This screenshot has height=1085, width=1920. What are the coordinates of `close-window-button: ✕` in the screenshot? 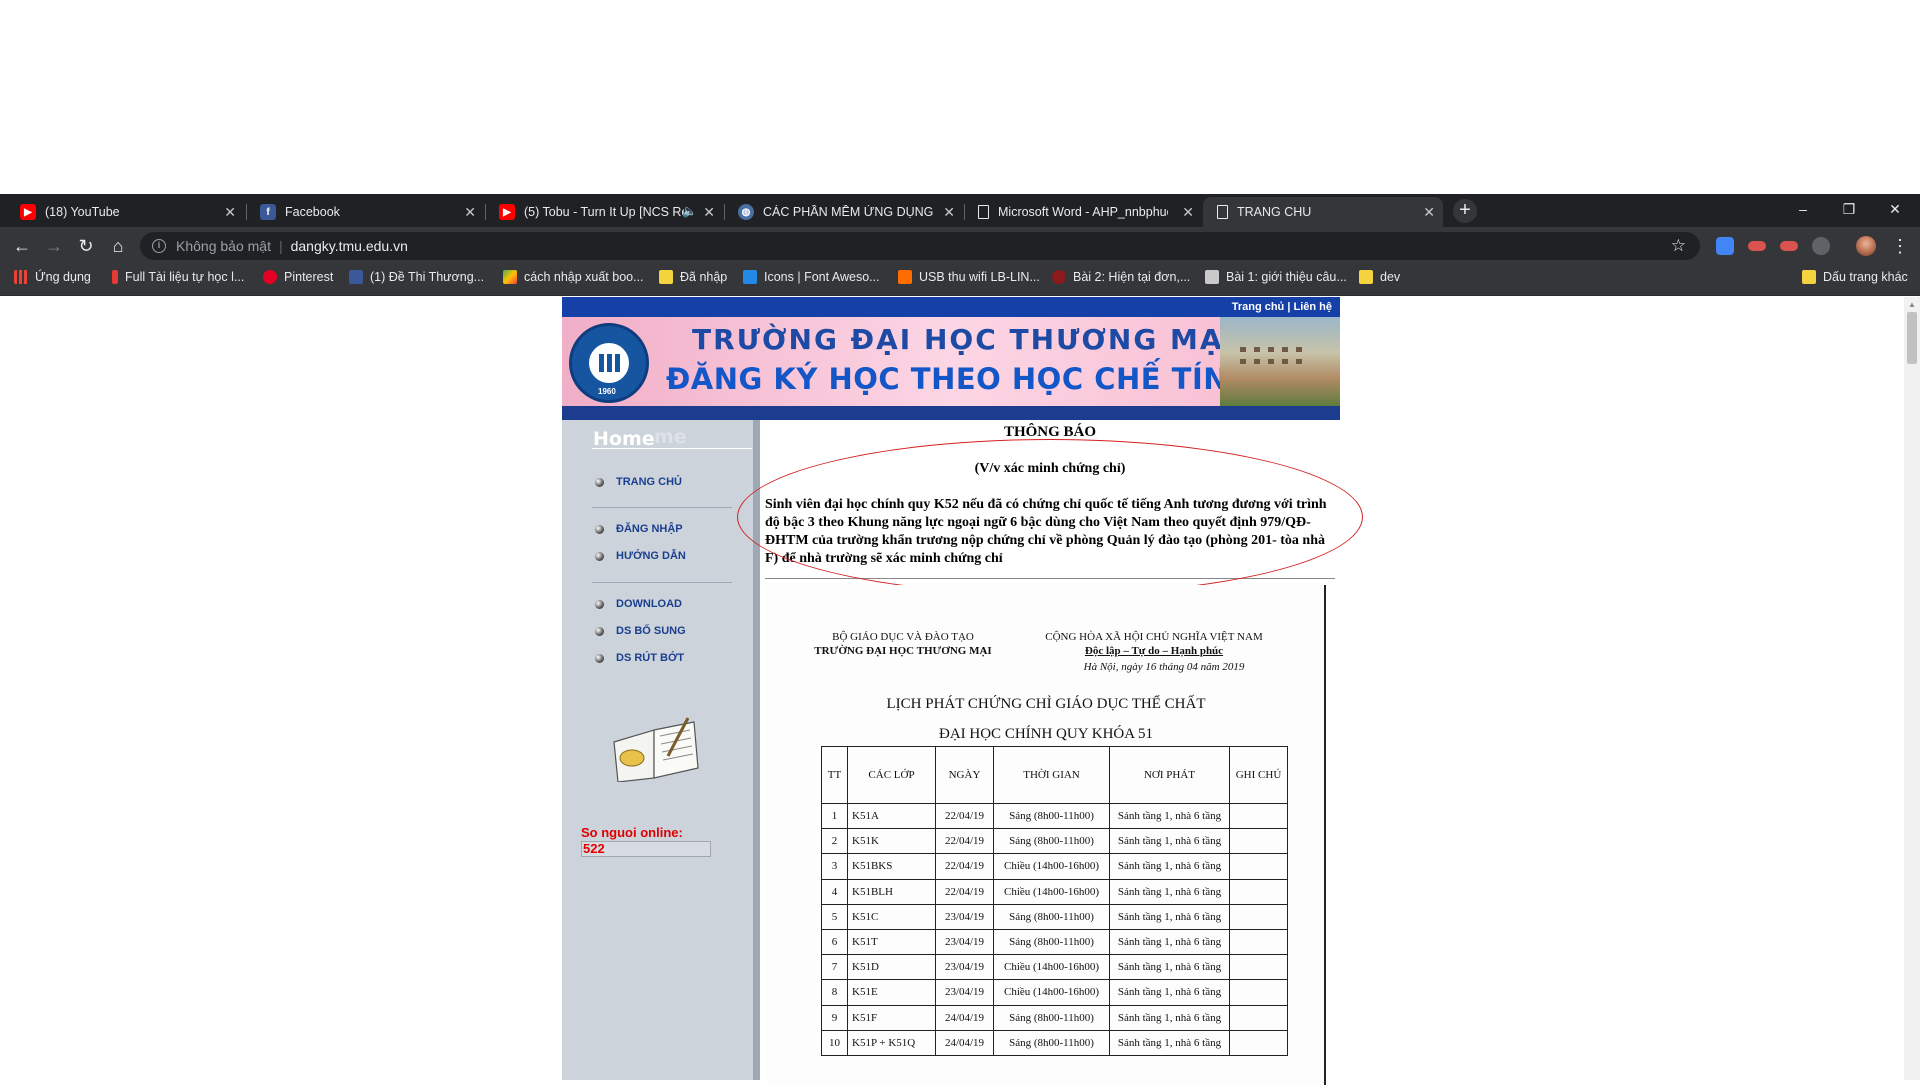 It's located at (1895, 209).